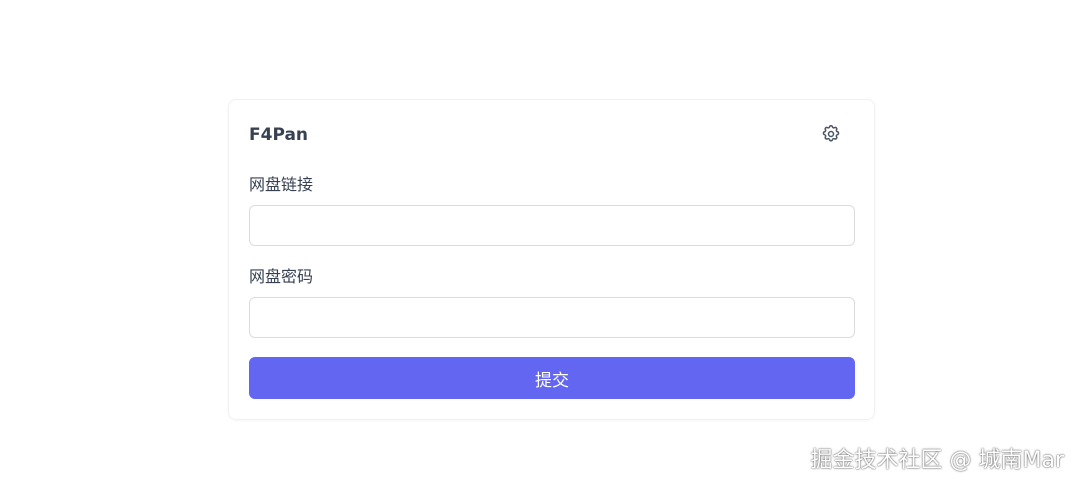  I want to click on link-label: 网盘链接, so click(281, 184).